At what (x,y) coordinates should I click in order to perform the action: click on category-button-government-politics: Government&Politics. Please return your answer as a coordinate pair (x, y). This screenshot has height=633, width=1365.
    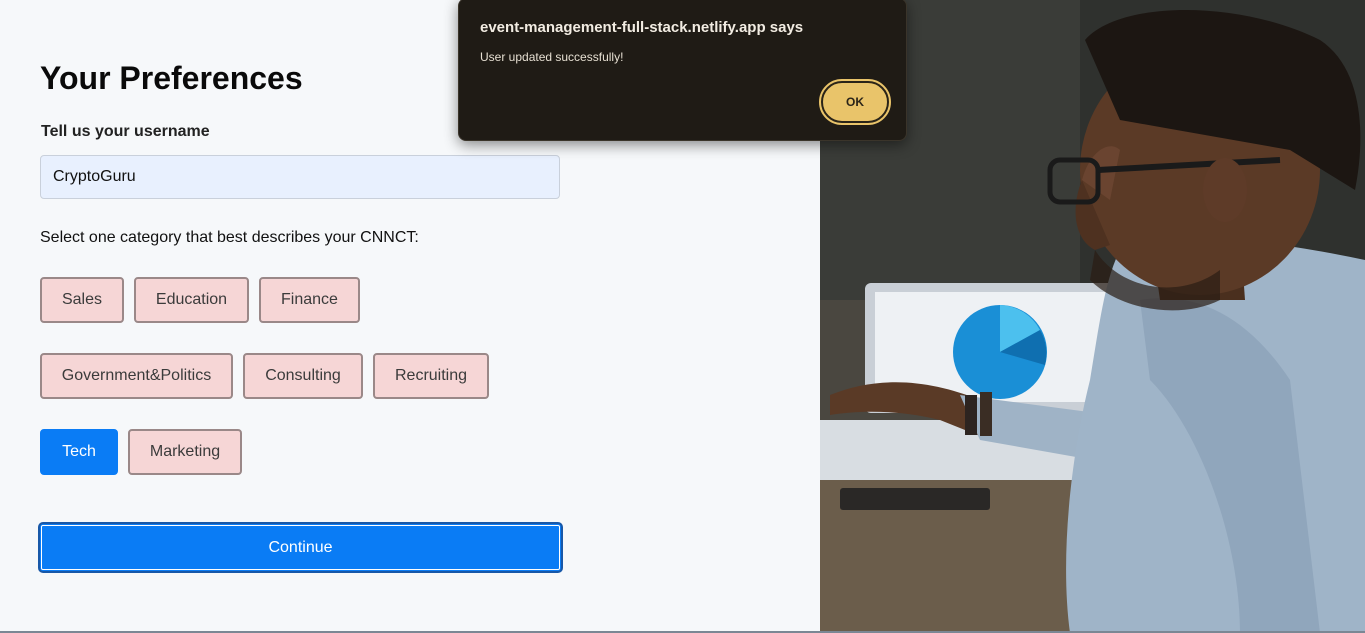
    Looking at the image, I should click on (136, 376).